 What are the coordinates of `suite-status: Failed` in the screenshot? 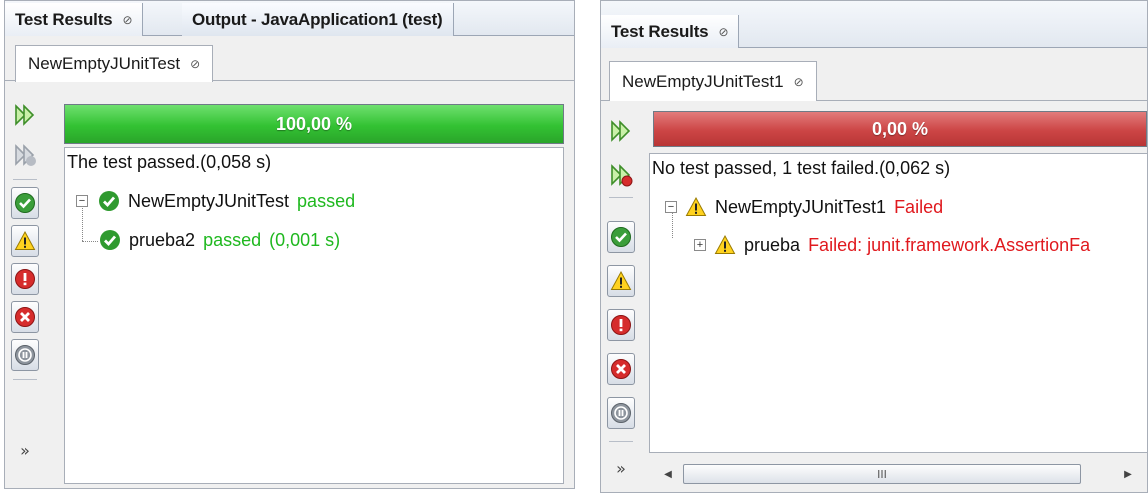 It's located at (919, 206).